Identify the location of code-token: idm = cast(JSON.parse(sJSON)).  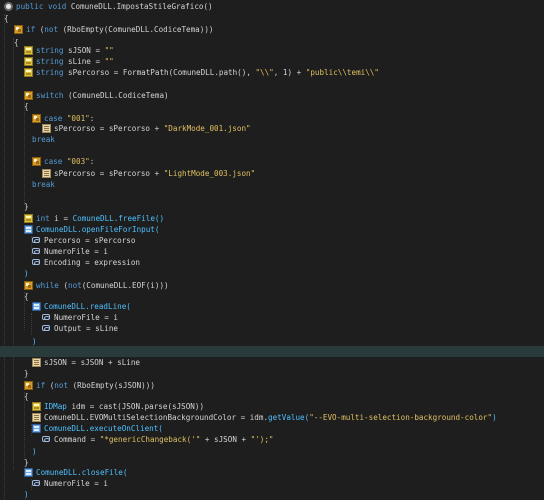
(138, 406).